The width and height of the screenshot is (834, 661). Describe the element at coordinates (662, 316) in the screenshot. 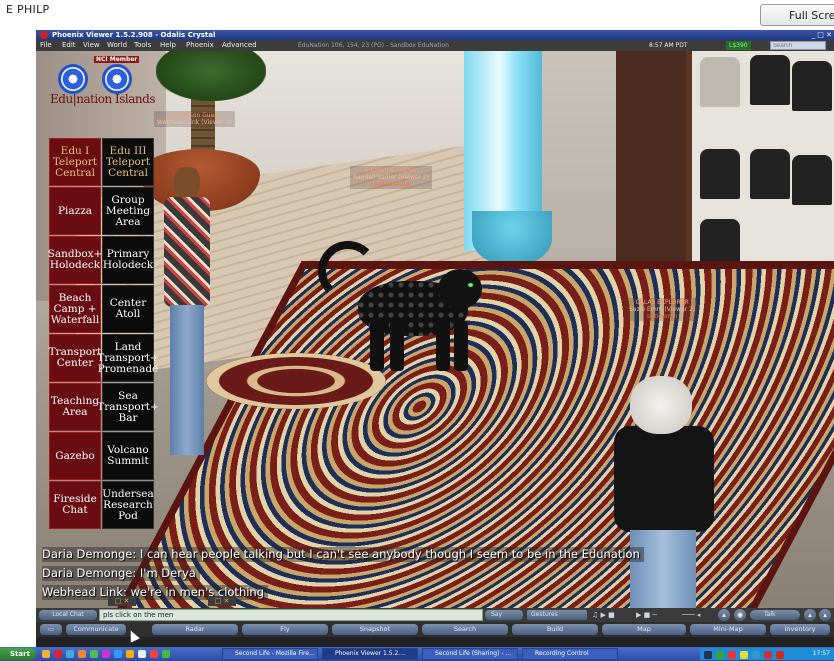

I see `tag-username: suzieemm` at that location.